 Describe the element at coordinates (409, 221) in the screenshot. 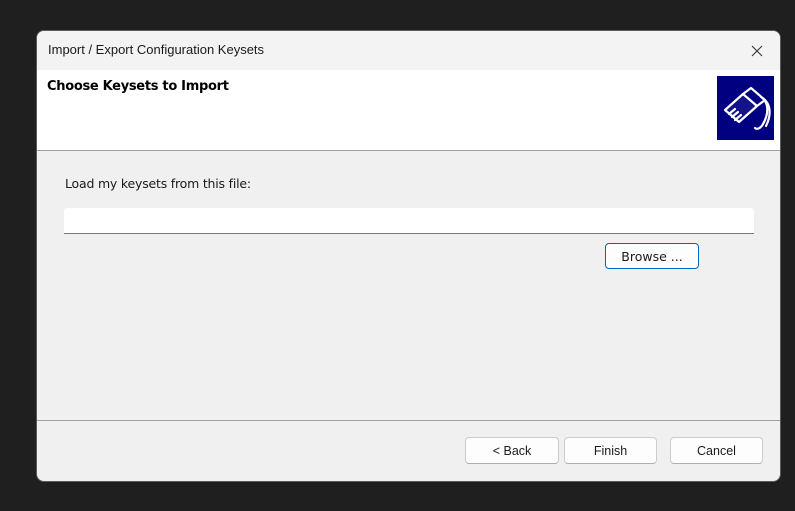

I see `keyset-file-input` at that location.